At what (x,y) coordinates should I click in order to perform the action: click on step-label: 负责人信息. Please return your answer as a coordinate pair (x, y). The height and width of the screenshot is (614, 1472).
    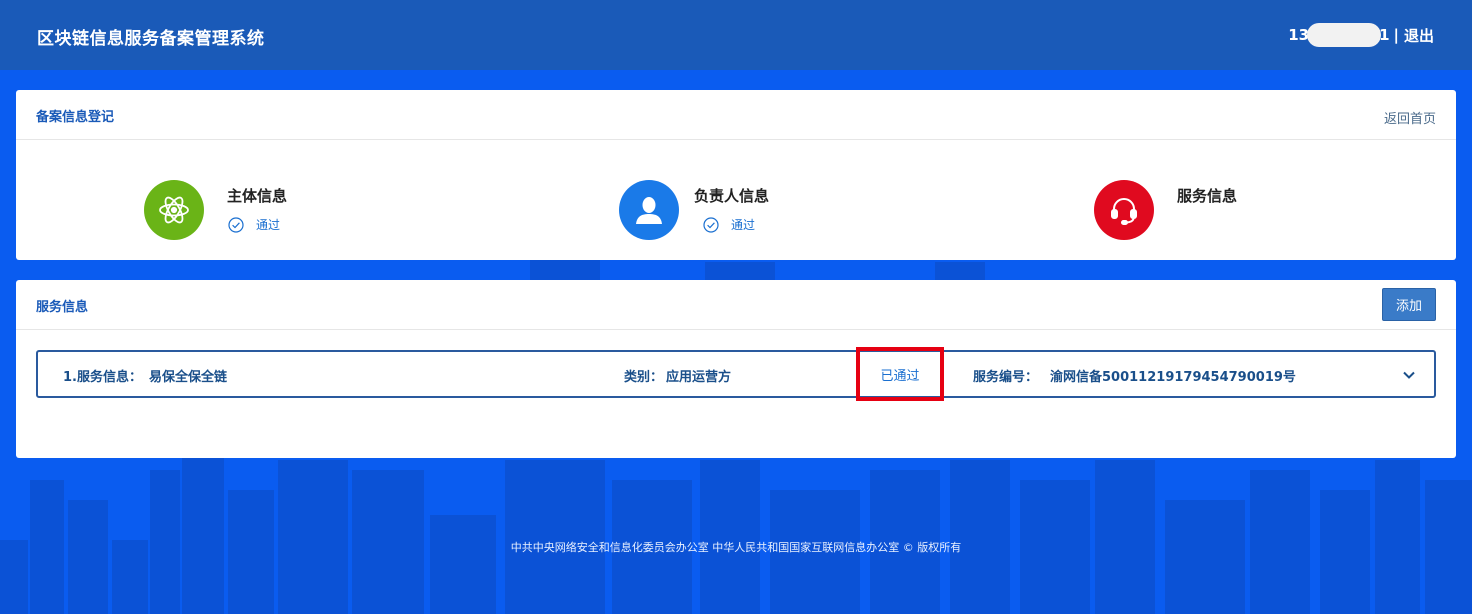
    Looking at the image, I should click on (732, 196).